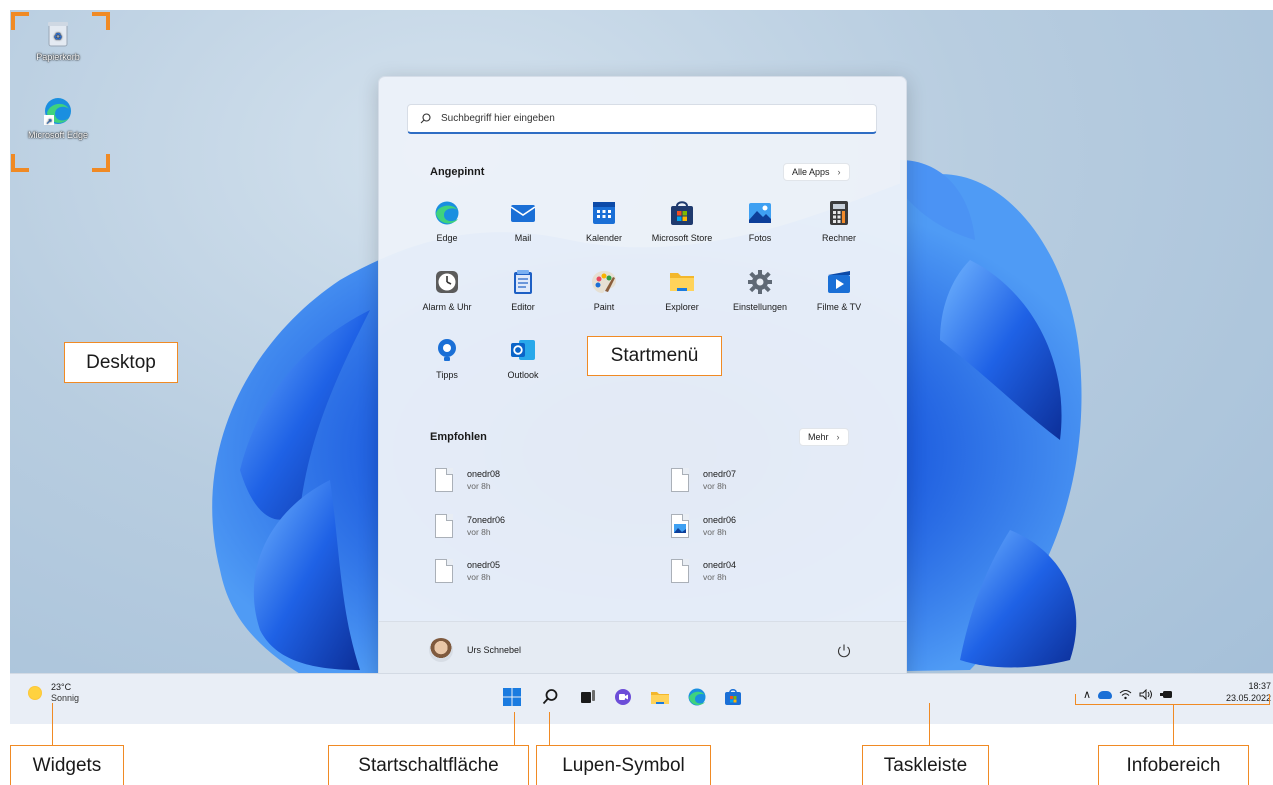 The width and height of the screenshot is (1273, 785). Describe the element at coordinates (703, 526) in the screenshot. I see `recommended-item: onedr06 vor 8h` at that location.